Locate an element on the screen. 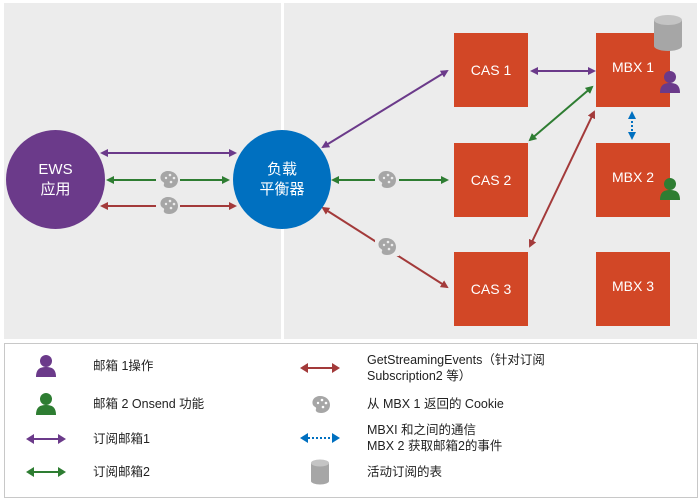  load-balancer-node: 负载 平衡器 is located at coordinates (282, 179).